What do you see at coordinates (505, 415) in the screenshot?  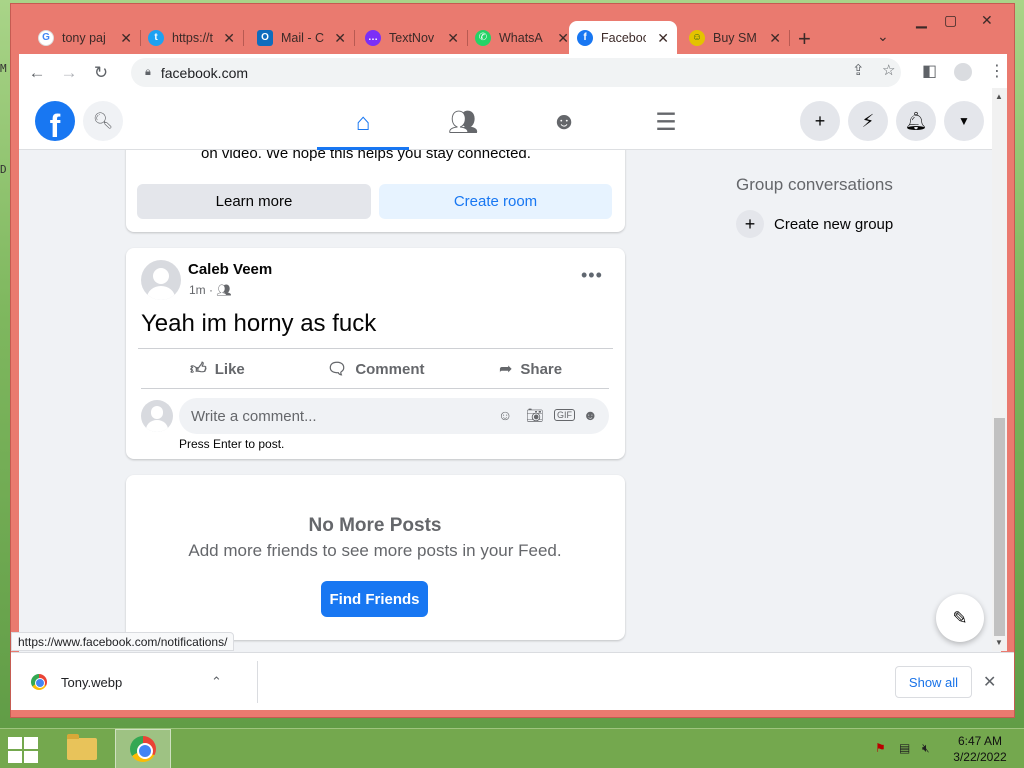 I see `emoji-icon: ☺` at bounding box center [505, 415].